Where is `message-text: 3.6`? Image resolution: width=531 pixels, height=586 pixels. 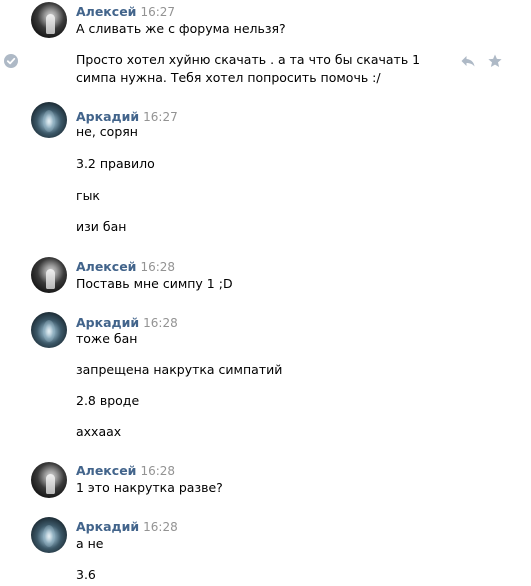 message-text: 3.6 is located at coordinates (86, 574).